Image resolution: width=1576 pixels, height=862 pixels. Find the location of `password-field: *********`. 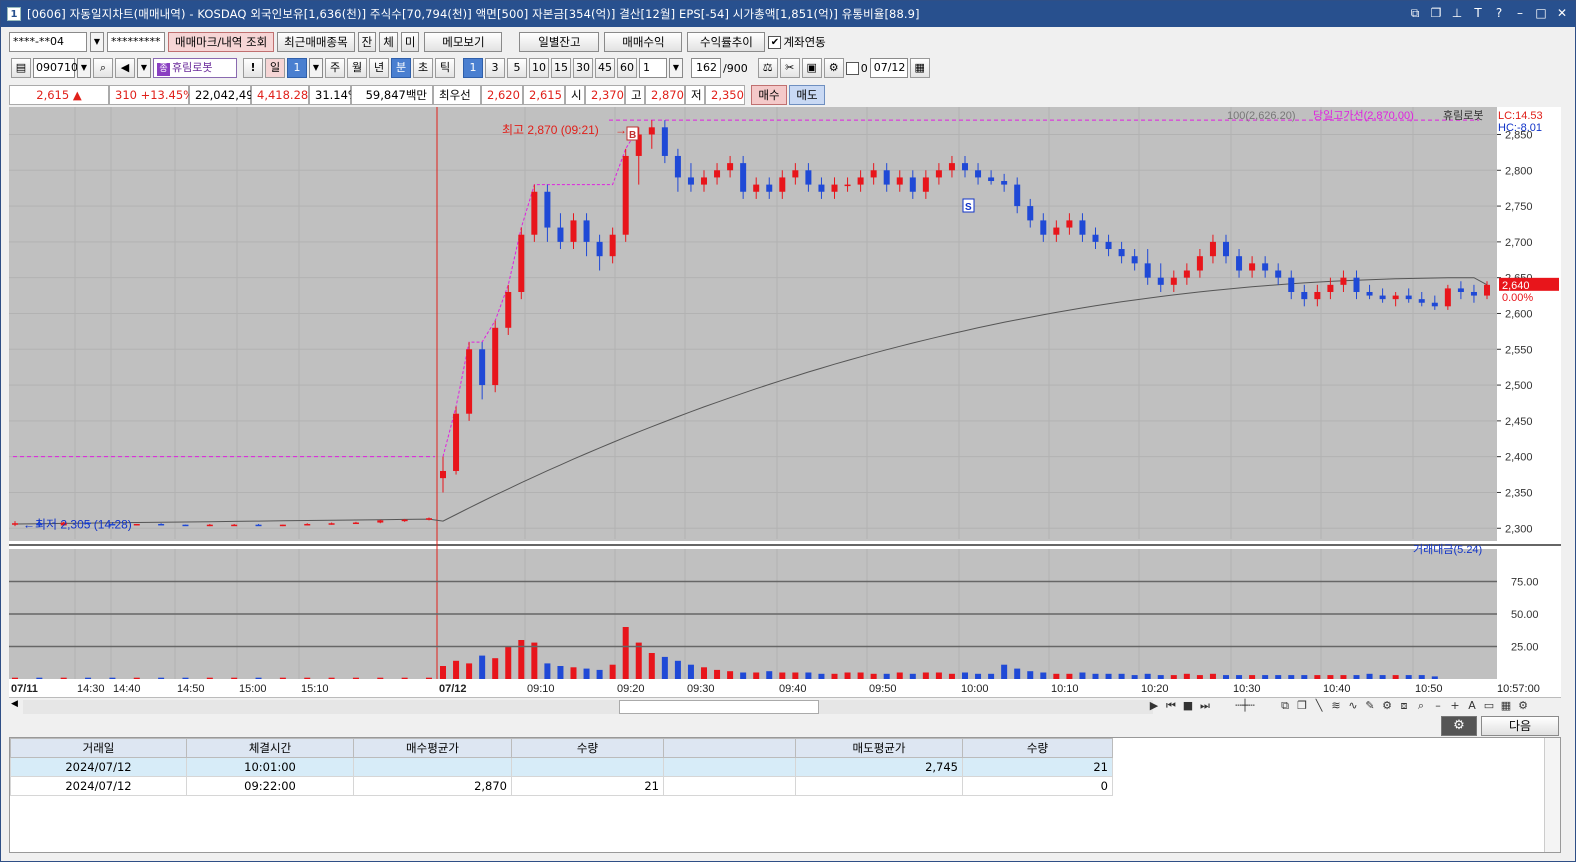

password-field: ********* is located at coordinates (136, 42).